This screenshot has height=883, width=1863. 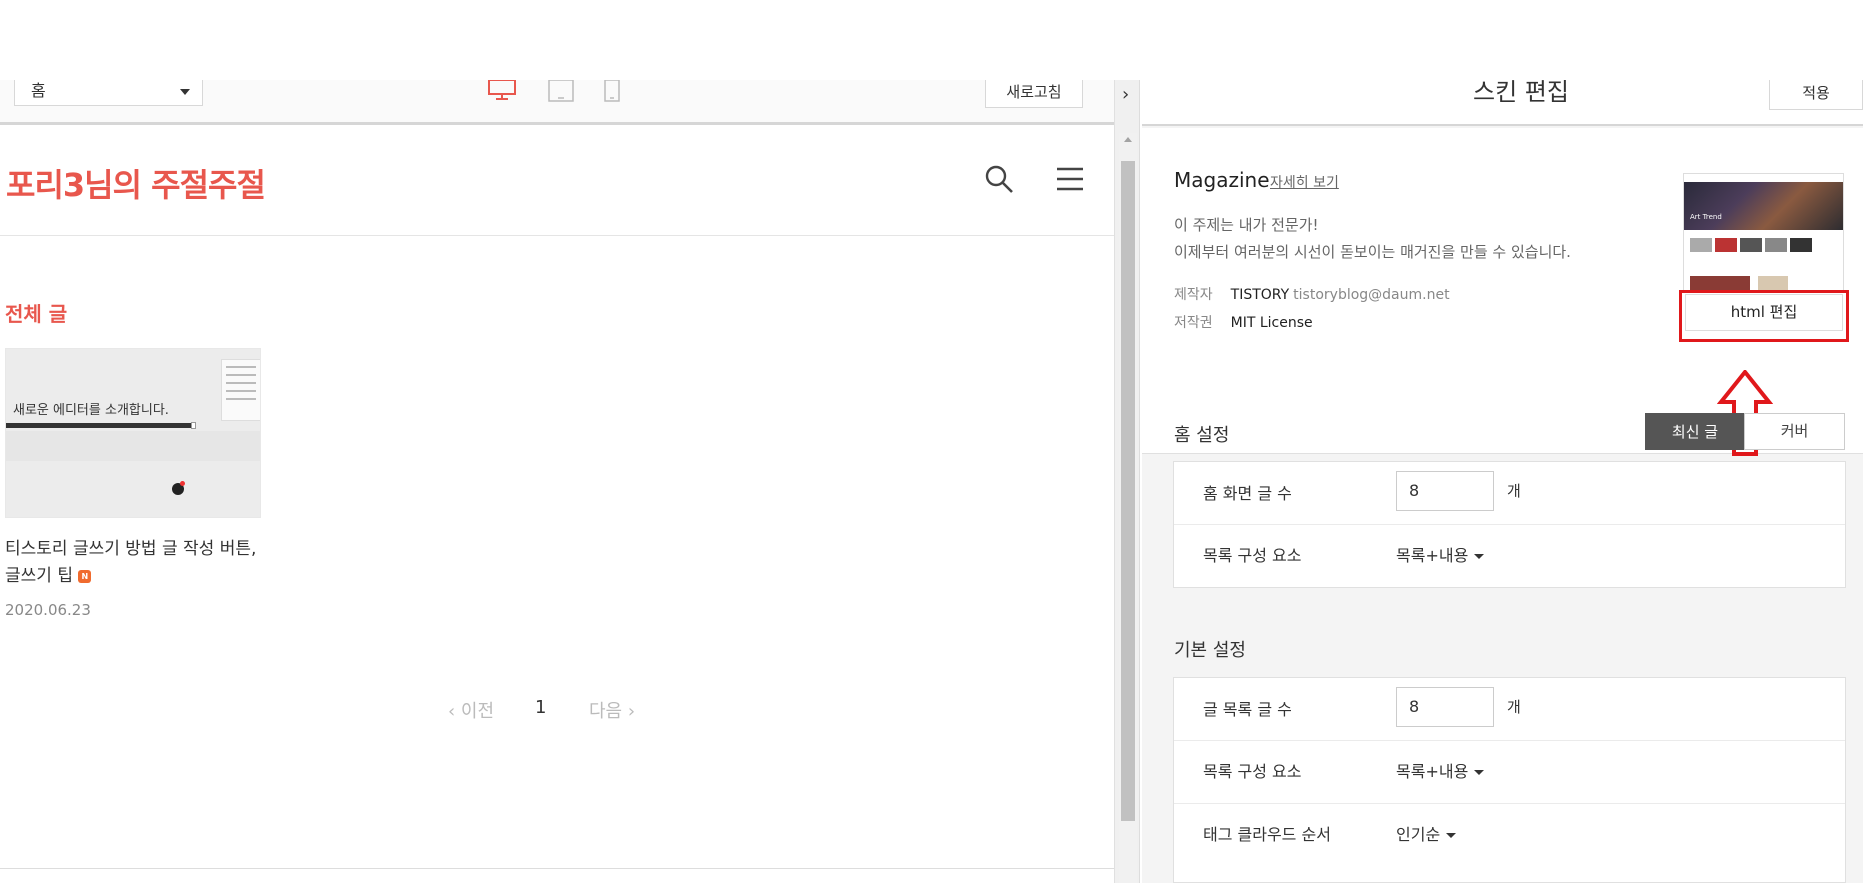 What do you see at coordinates (1794, 431) in the screenshot?
I see `toggle-cover: 커버` at bounding box center [1794, 431].